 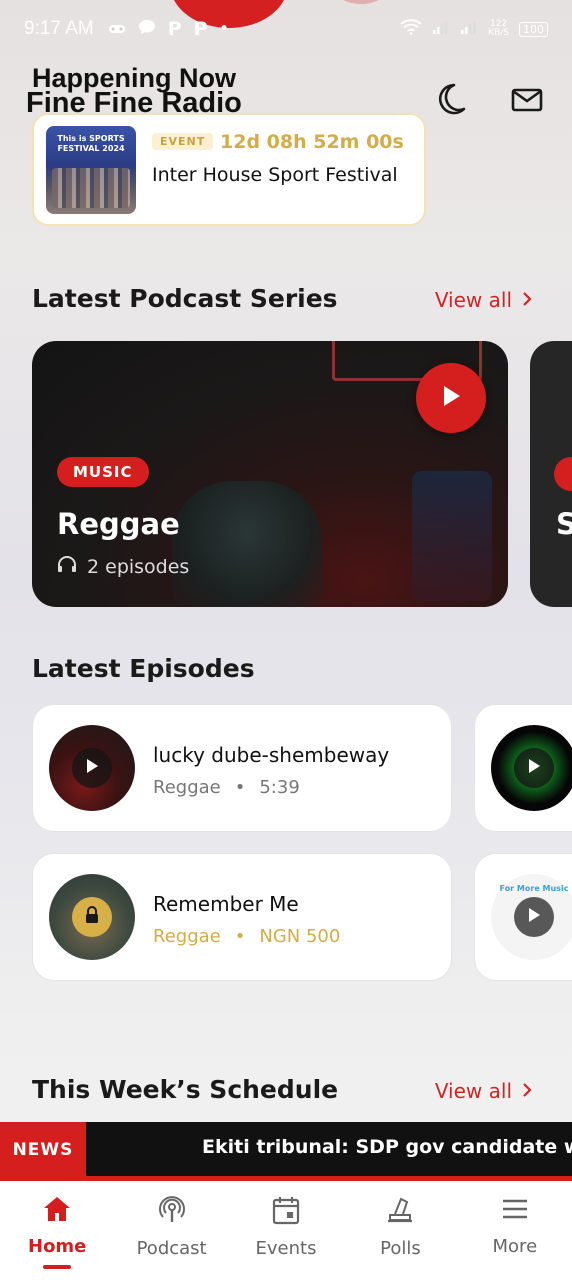 I want to click on episode-card-next: For More Music, so click(x=523, y=917).